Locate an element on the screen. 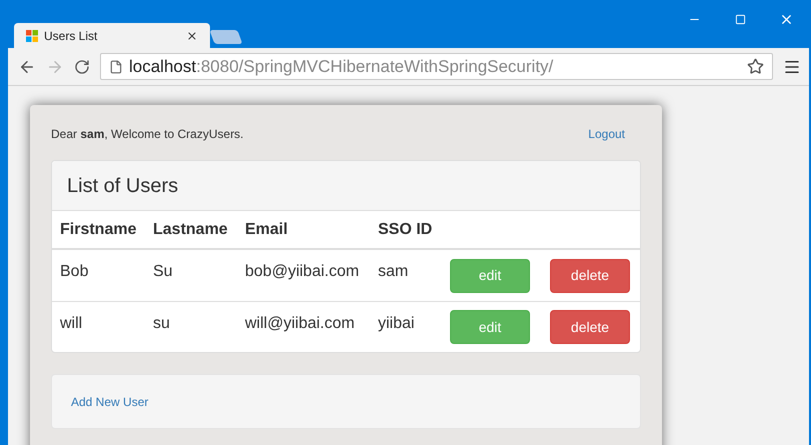 This screenshot has height=445, width=811. tab-close-icon is located at coordinates (192, 36).